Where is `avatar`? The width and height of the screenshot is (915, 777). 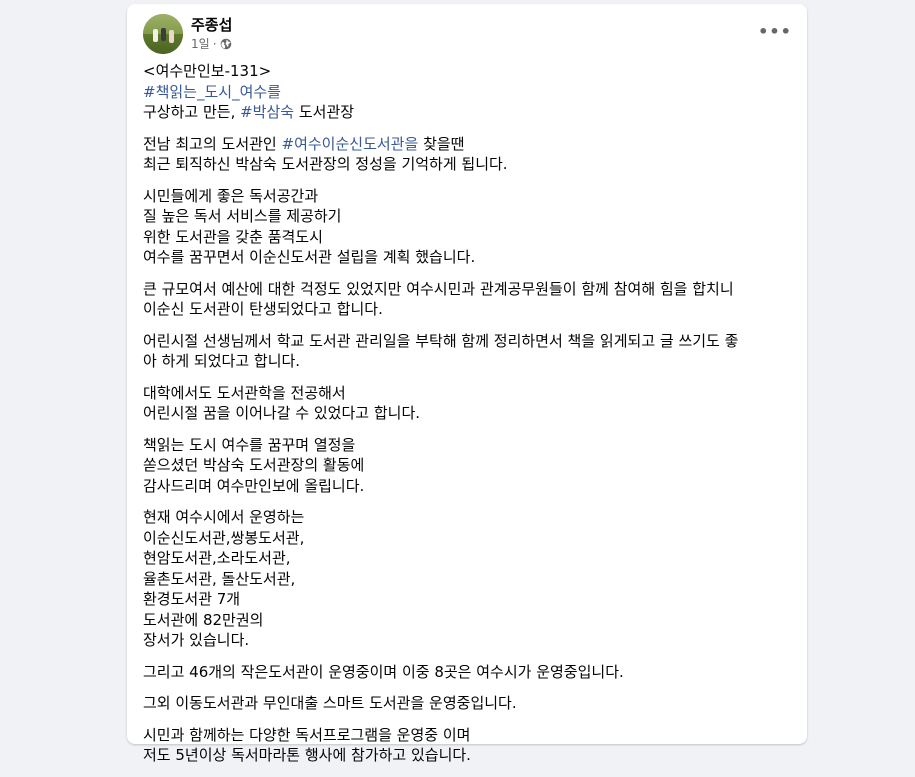 avatar is located at coordinates (163, 34).